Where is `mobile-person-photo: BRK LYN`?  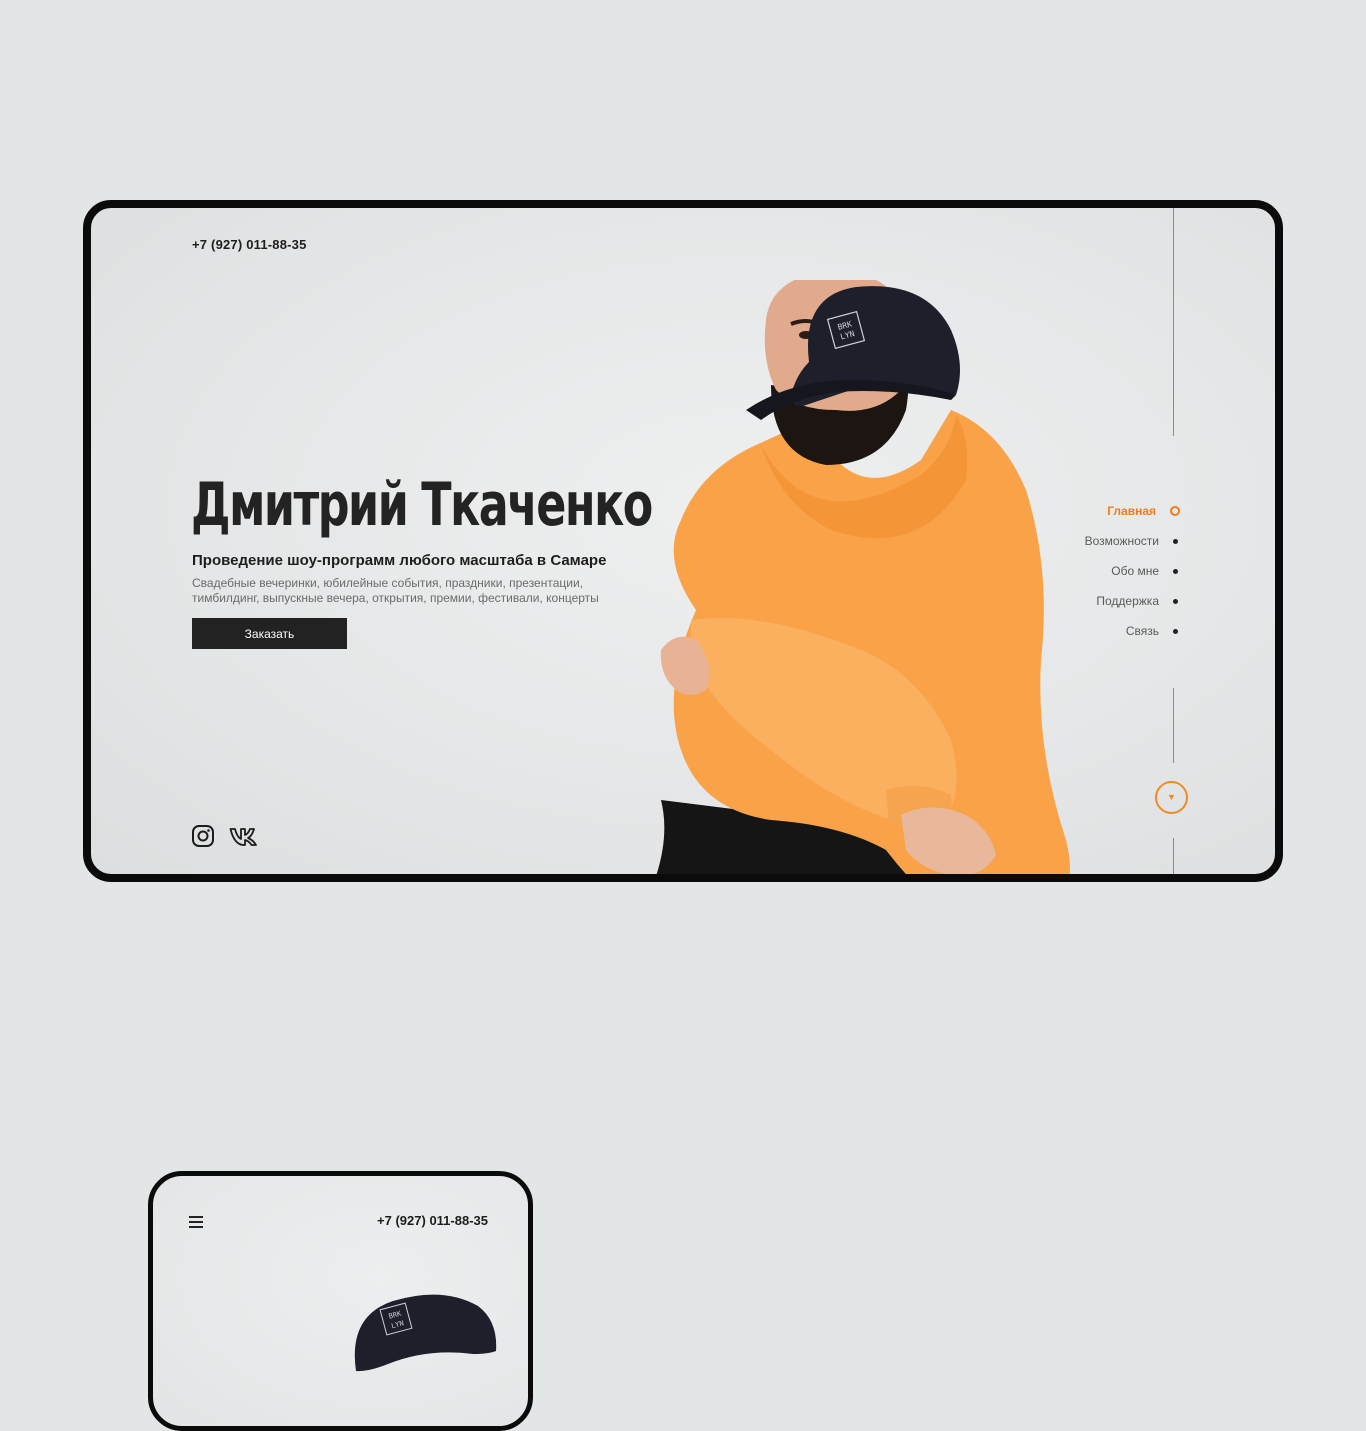 mobile-person-photo: BRK LYN is located at coordinates (425, 1333).